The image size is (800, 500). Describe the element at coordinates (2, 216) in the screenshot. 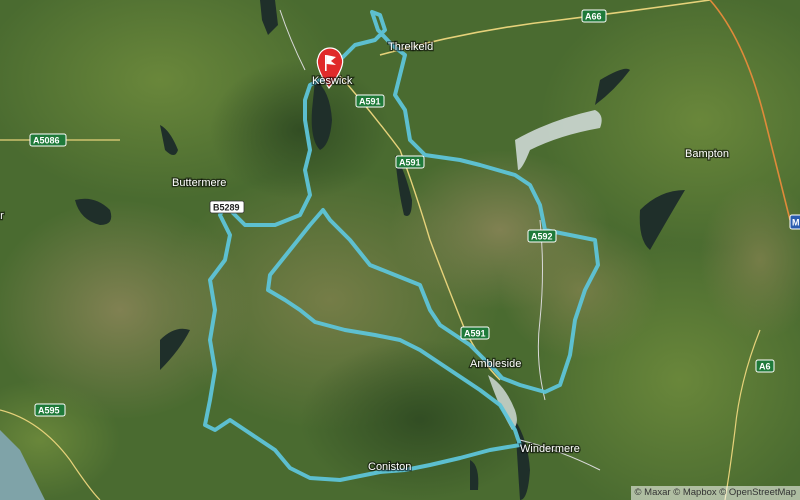

I see `place-label-edge-left: or` at that location.